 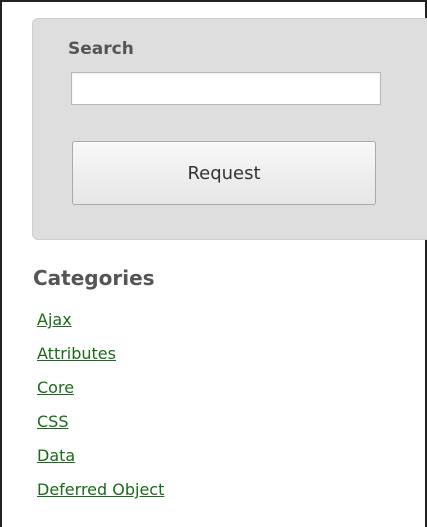 What do you see at coordinates (76, 353) in the screenshot?
I see `category-link-attributes: Attributes` at bounding box center [76, 353].